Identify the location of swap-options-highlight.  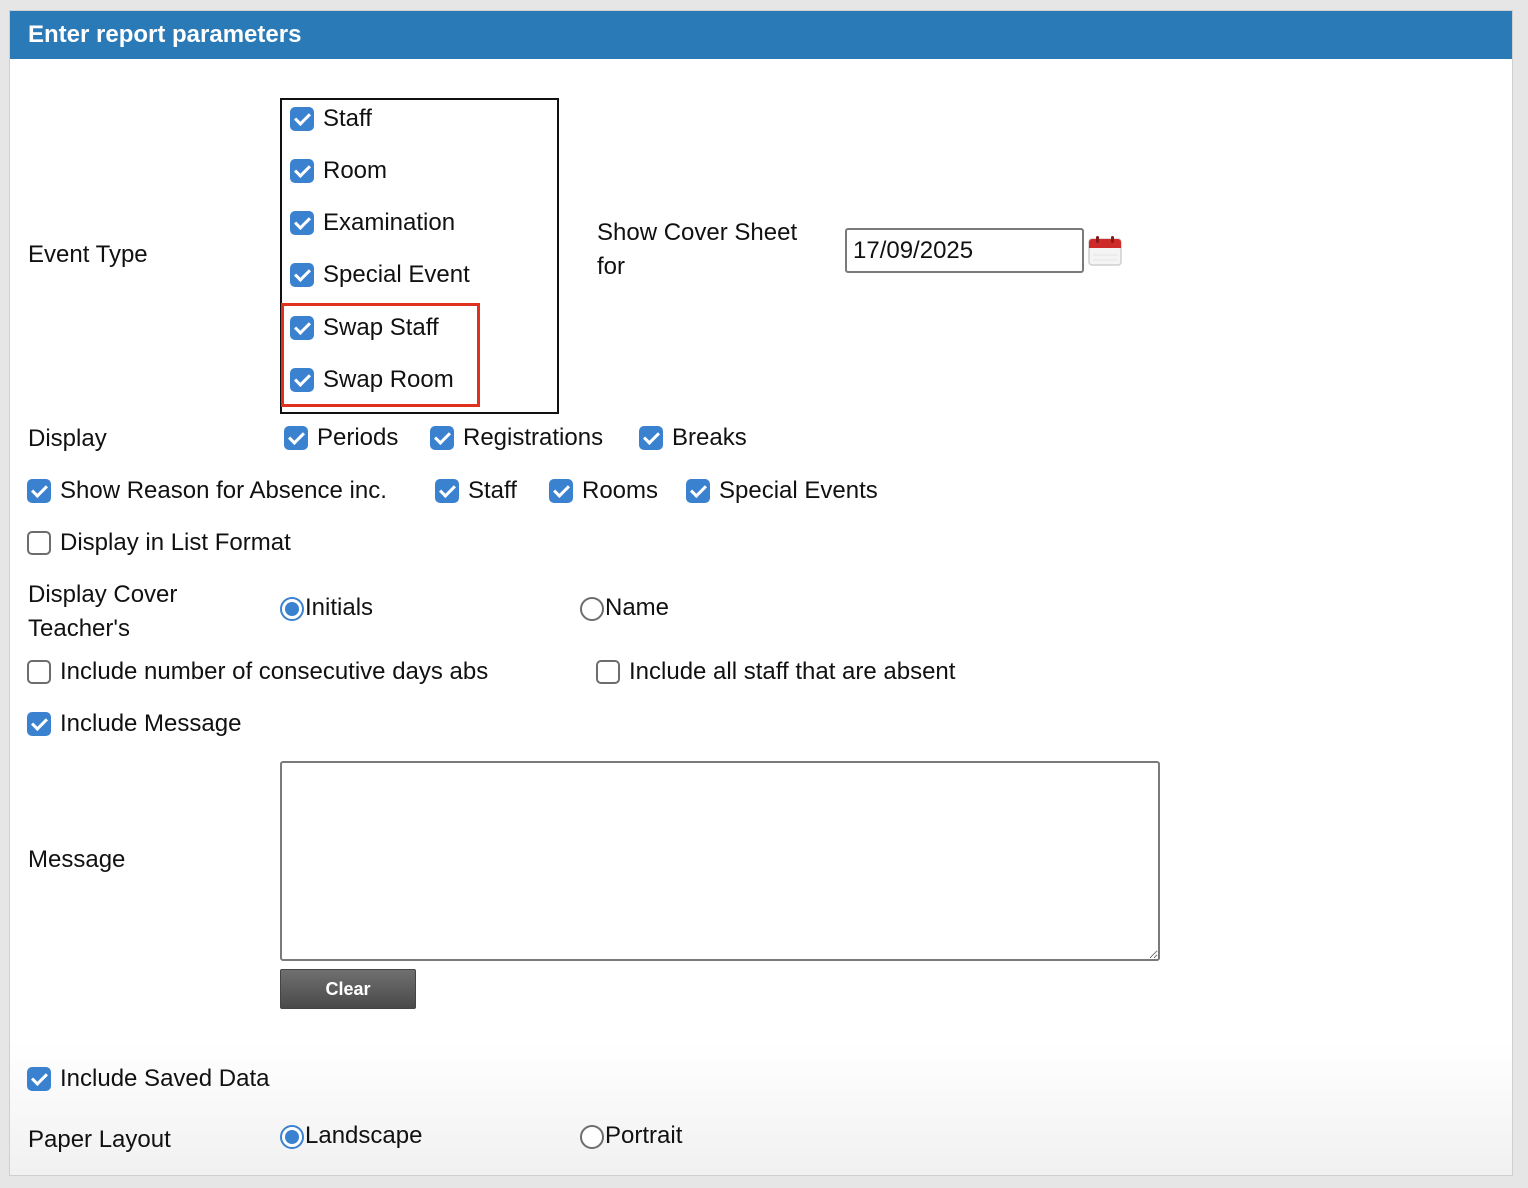
(380, 355).